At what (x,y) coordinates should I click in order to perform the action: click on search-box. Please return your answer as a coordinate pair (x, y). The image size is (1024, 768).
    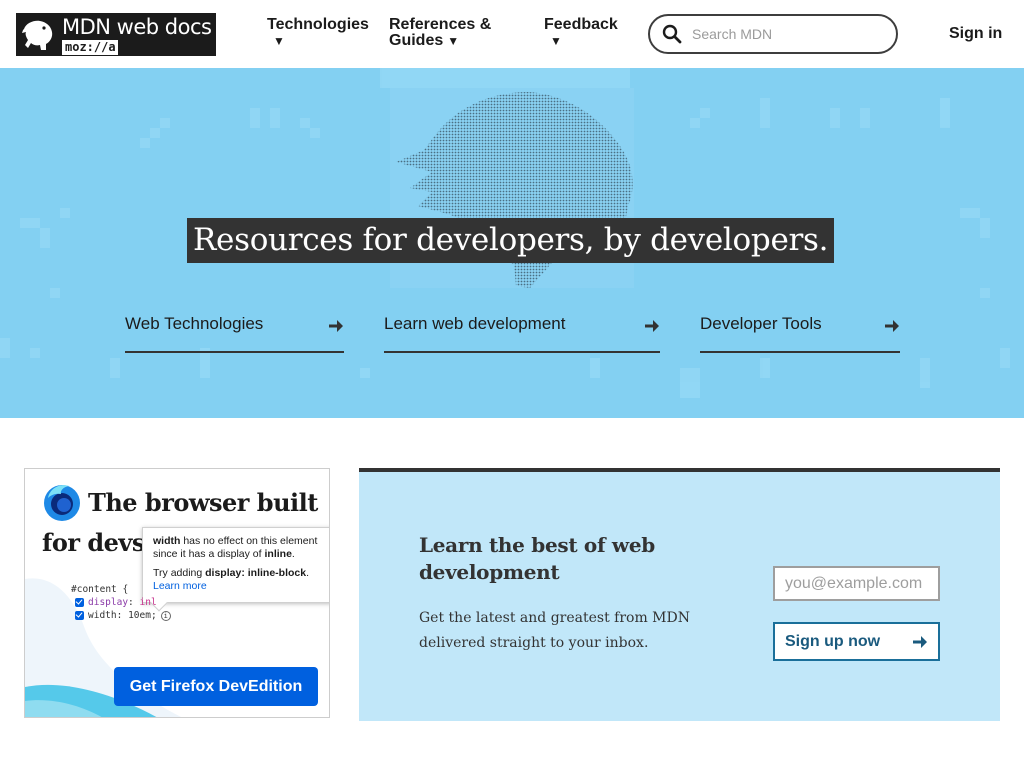
    Looking at the image, I should click on (773, 34).